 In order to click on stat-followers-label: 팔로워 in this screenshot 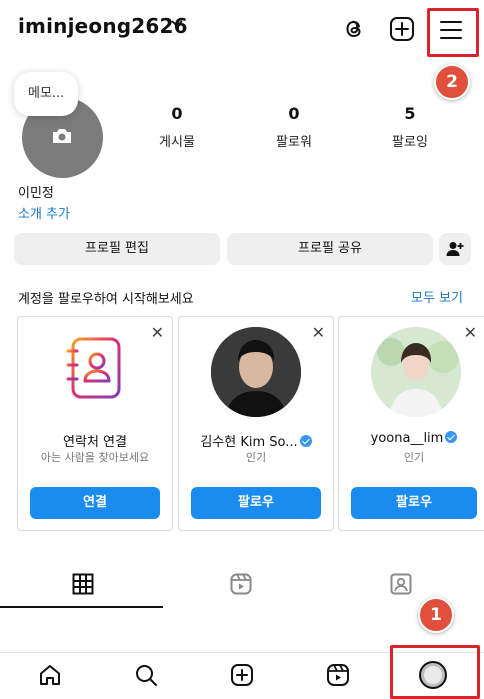, I will do `click(294, 142)`.